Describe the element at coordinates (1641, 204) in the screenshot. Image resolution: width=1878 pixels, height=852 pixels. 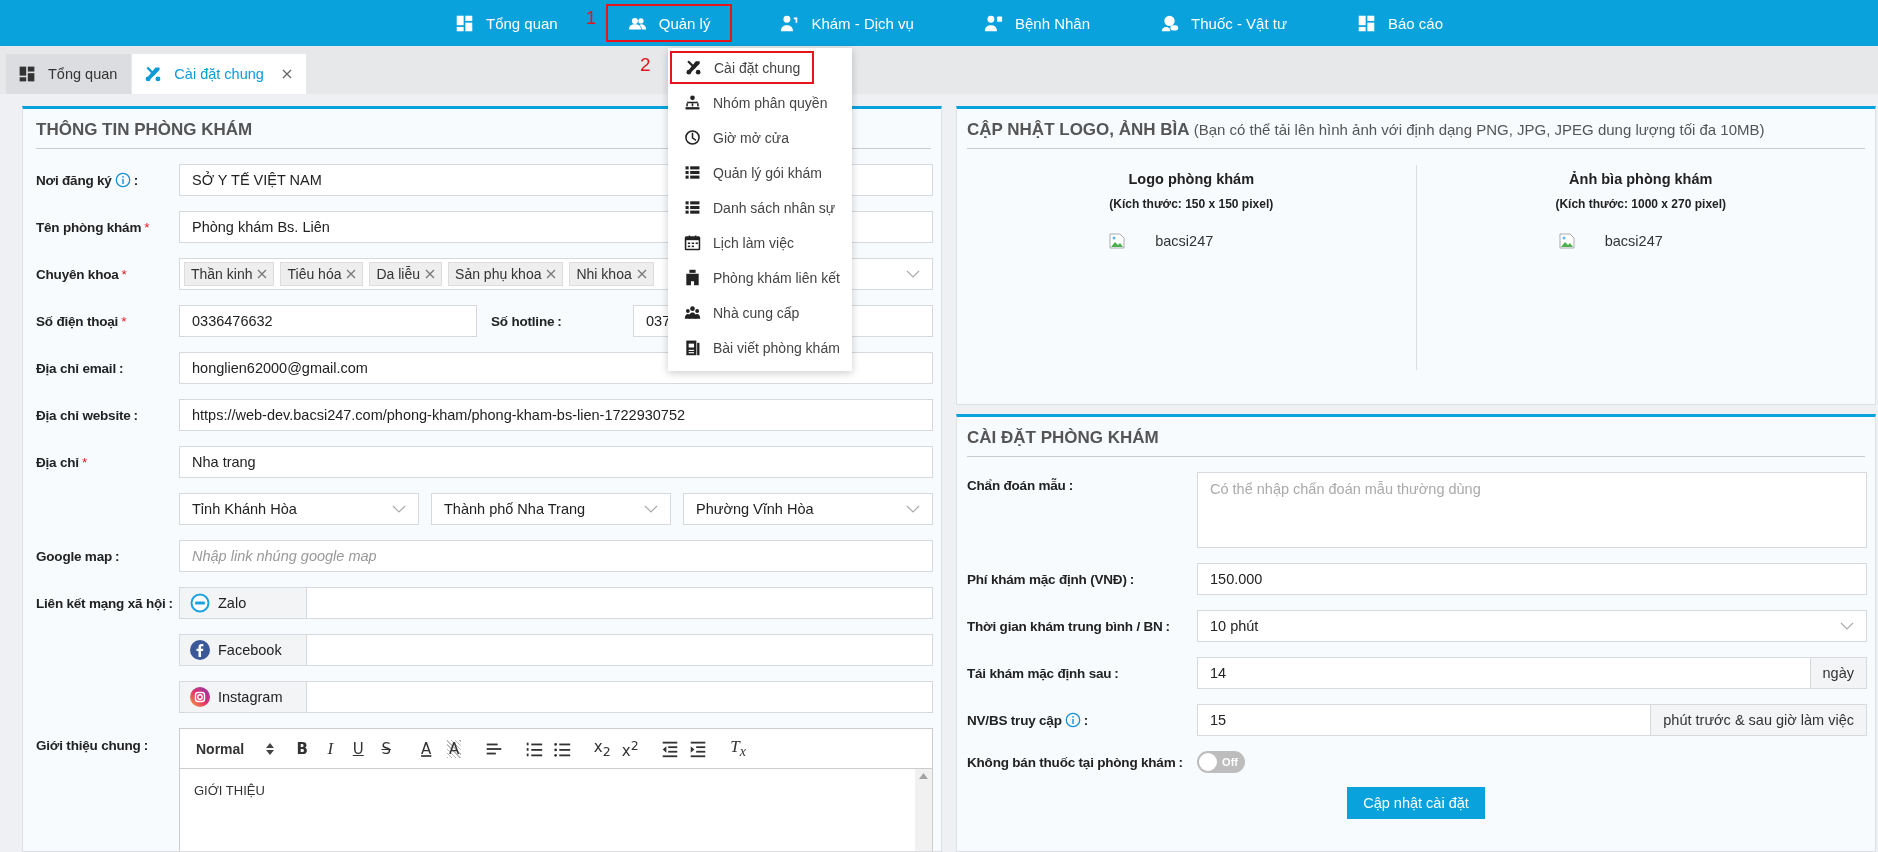
I see `image-size-hint: (Kích thước: 1000 x 270 pixel)` at that location.